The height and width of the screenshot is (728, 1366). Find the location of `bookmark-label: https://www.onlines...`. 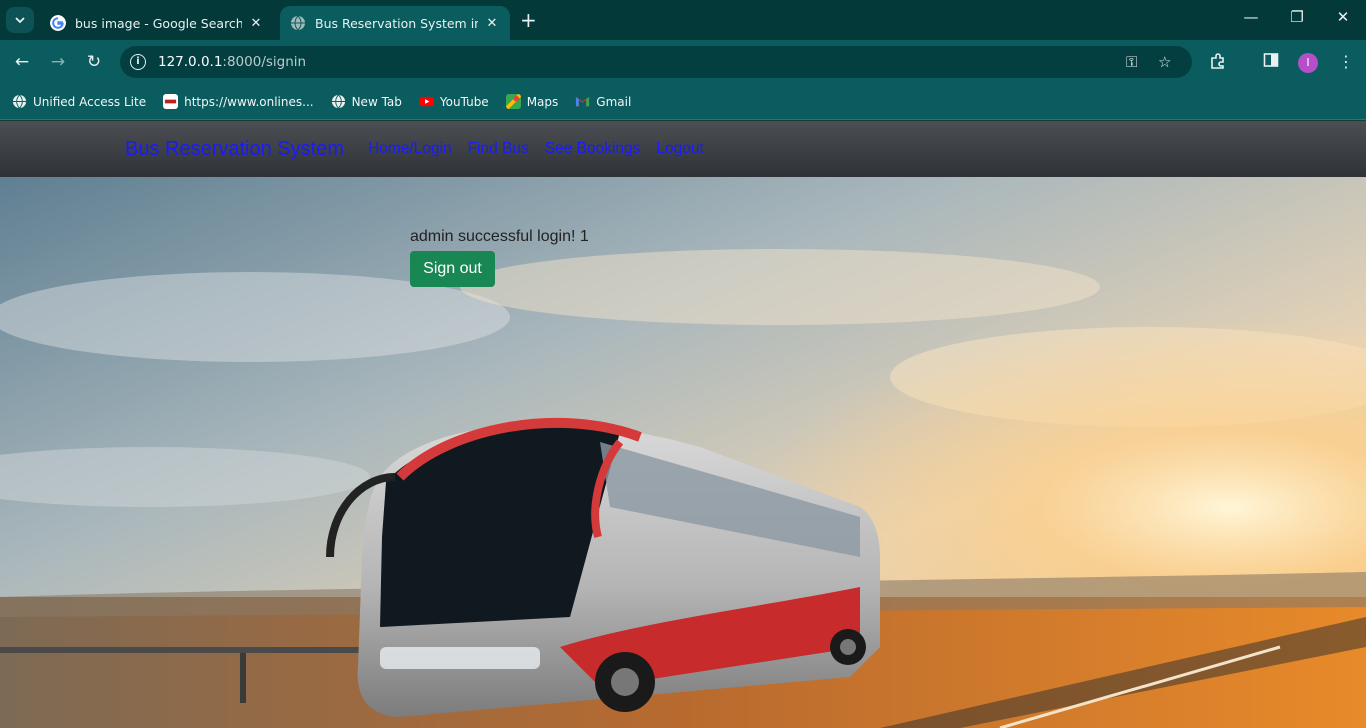

bookmark-label: https://www.onlines... is located at coordinates (249, 101).